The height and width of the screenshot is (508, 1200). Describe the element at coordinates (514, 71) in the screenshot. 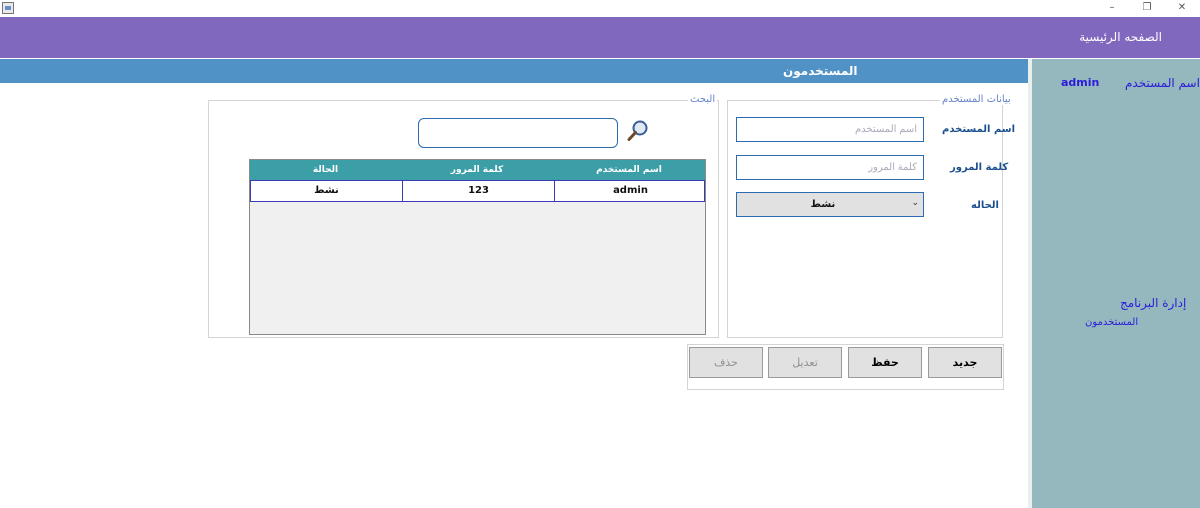

I see `page-title-strip: المستخدمون` at that location.